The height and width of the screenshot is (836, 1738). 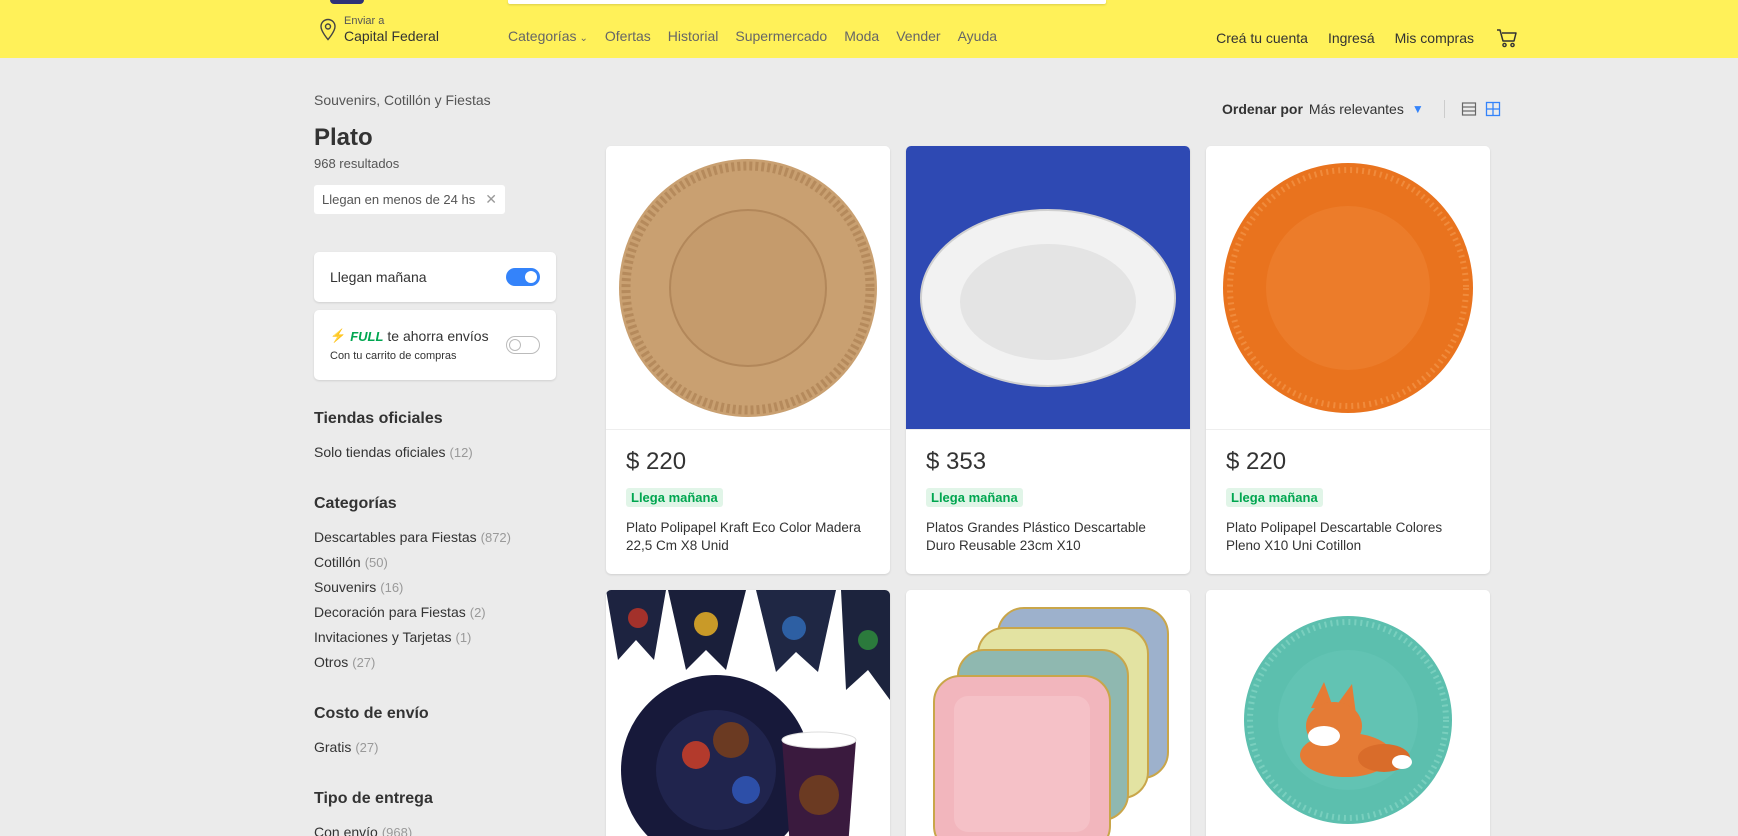 What do you see at coordinates (1274, 497) in the screenshot?
I see `delivery-badge: Llega mañana` at bounding box center [1274, 497].